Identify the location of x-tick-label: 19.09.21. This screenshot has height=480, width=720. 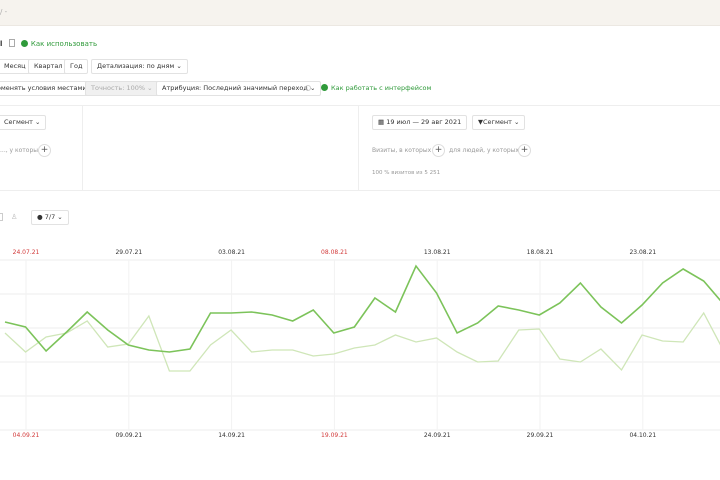
(334, 435).